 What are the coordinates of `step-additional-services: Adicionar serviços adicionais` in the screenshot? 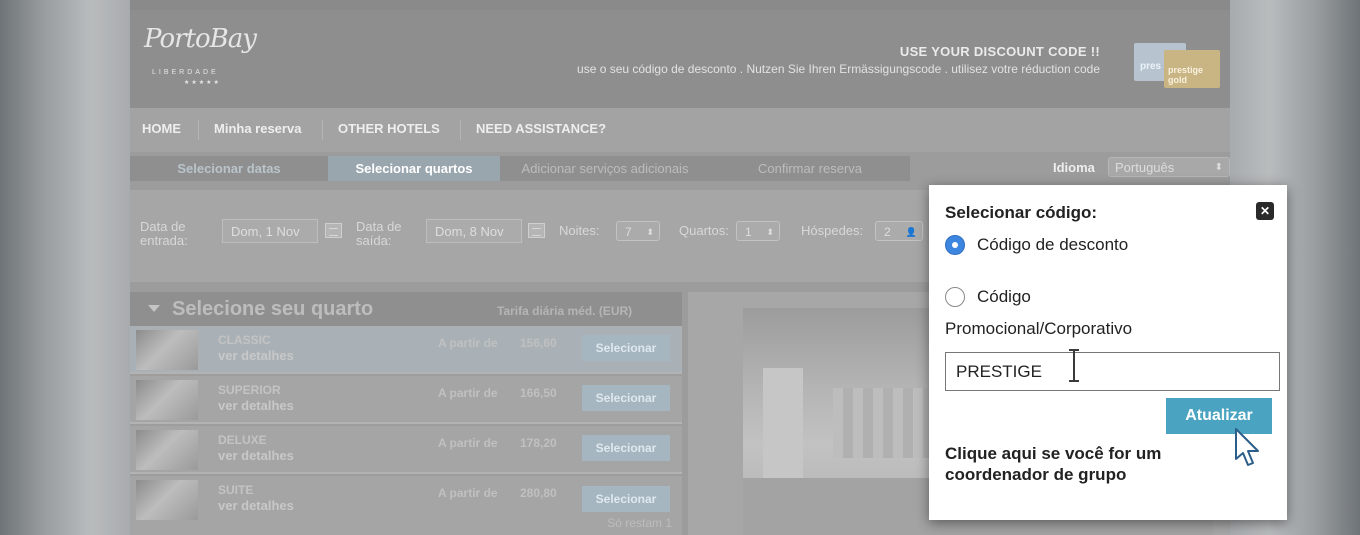 It's located at (605, 168).